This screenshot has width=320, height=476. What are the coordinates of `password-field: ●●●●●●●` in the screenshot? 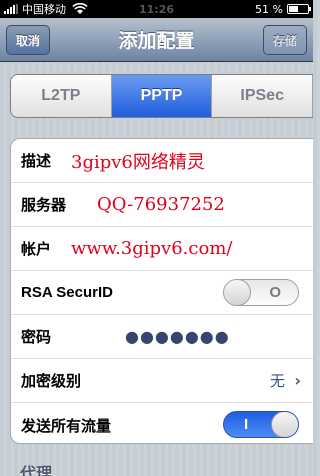 It's located at (177, 336).